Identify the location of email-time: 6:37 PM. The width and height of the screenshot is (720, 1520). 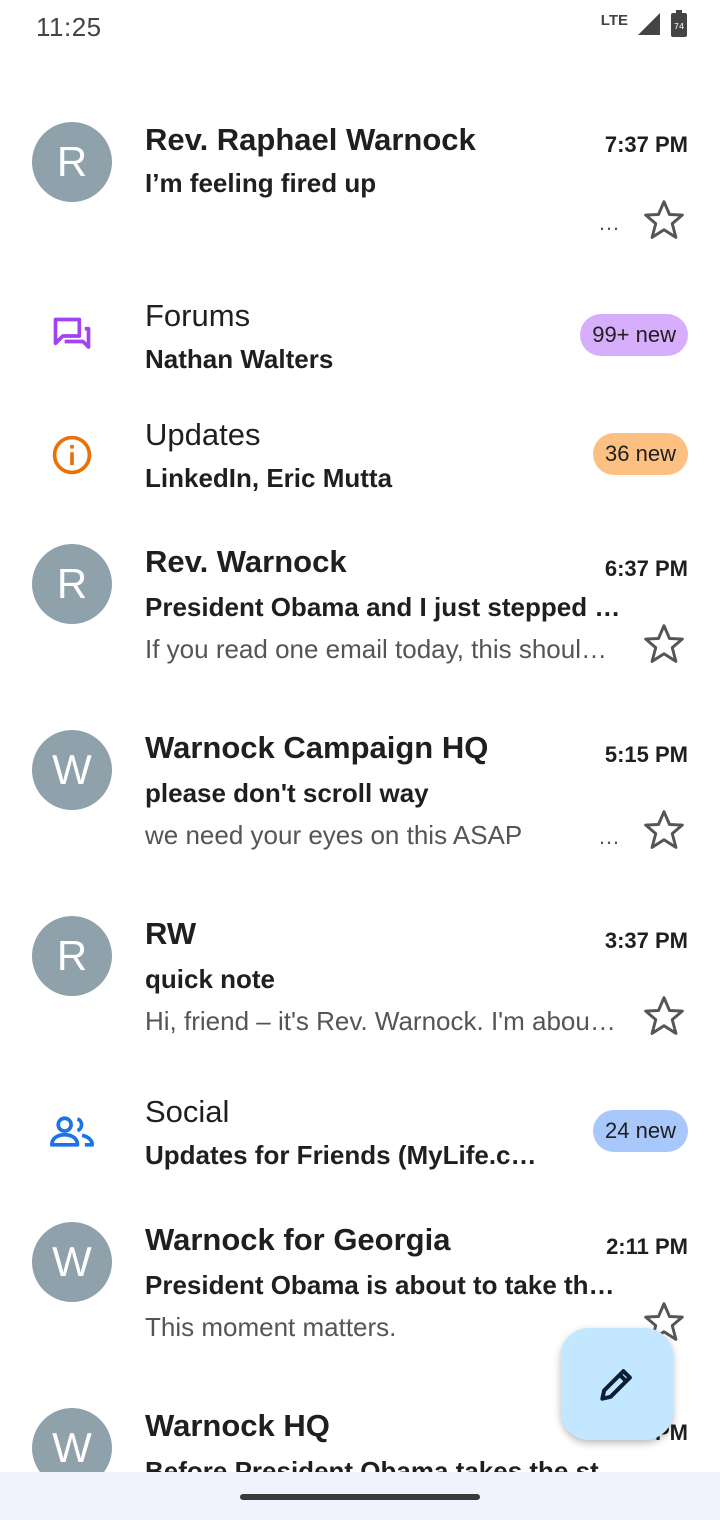
(646, 568).